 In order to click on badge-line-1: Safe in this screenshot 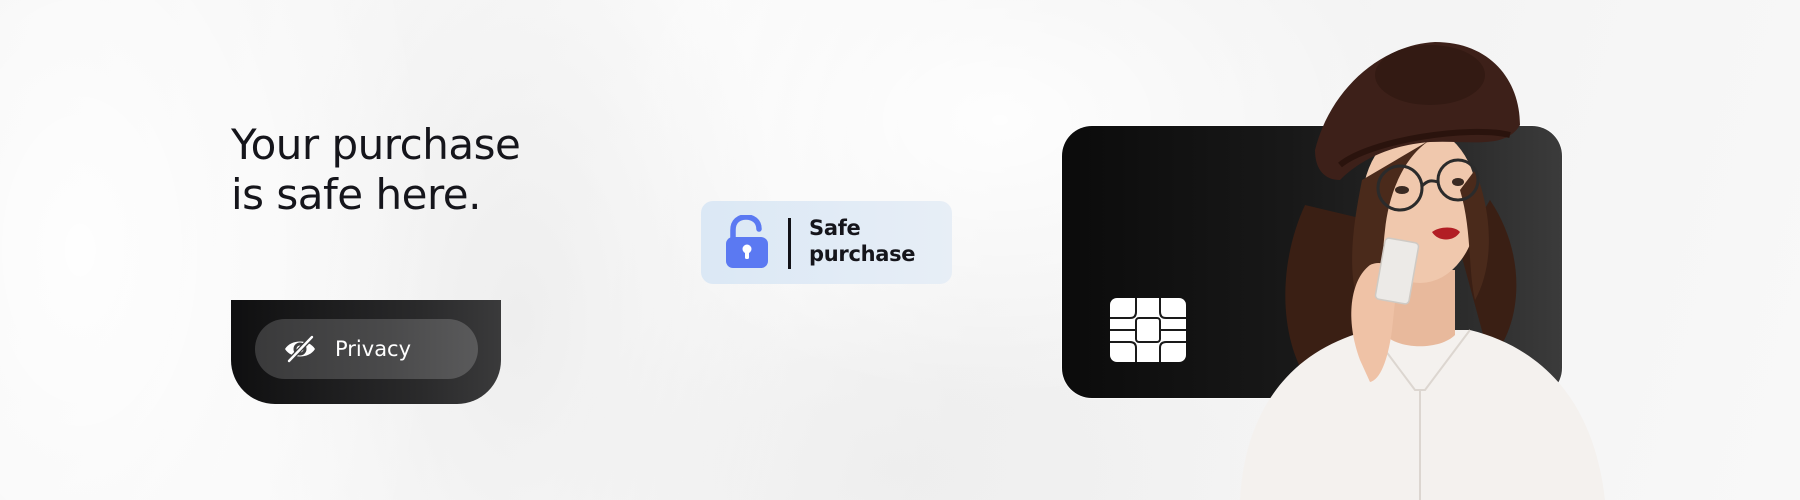, I will do `click(835, 228)`.